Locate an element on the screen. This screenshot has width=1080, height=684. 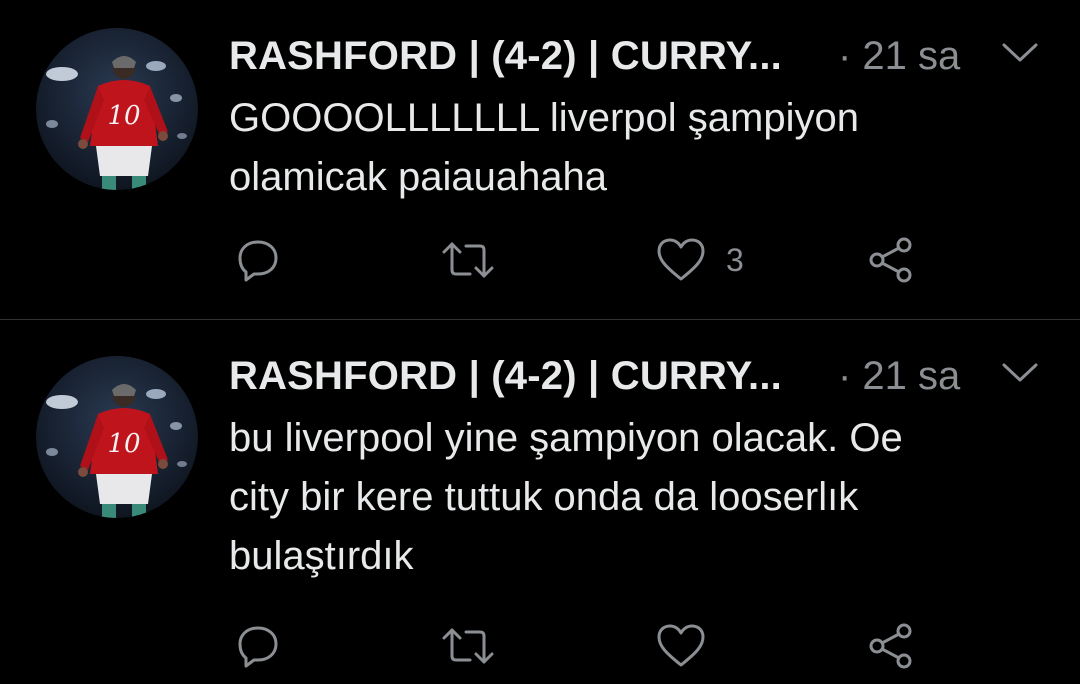
tweet-text-line: bulaştırdık is located at coordinates (321, 556).